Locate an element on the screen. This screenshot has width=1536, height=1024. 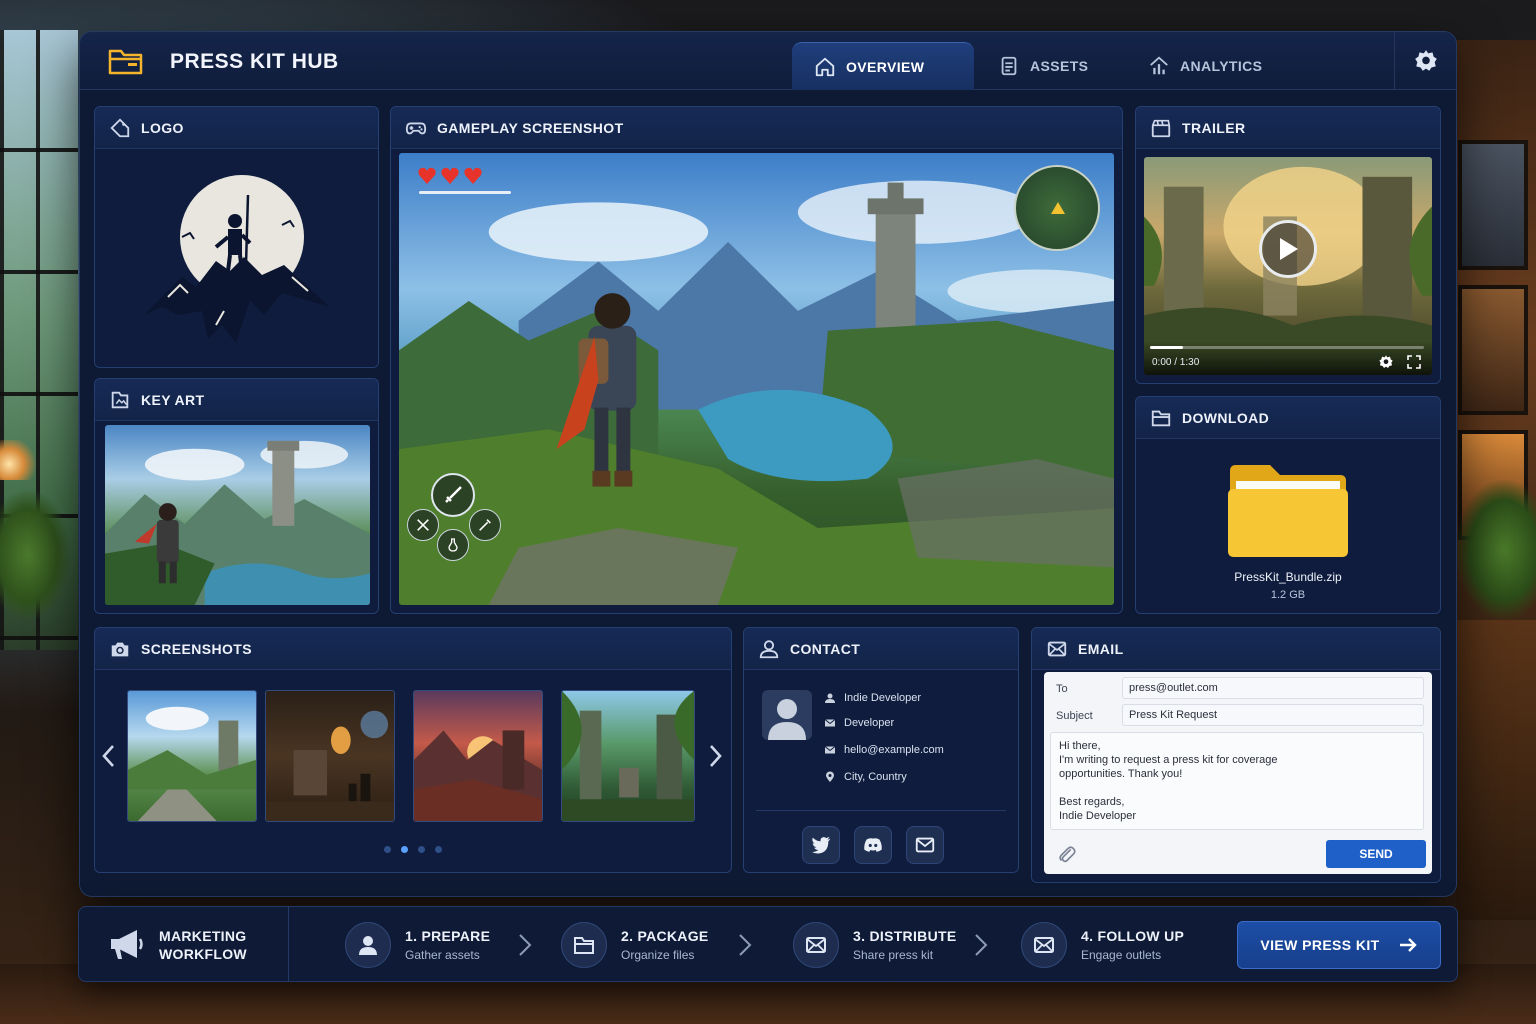
chevron-left-icon is located at coordinates (109, 756).